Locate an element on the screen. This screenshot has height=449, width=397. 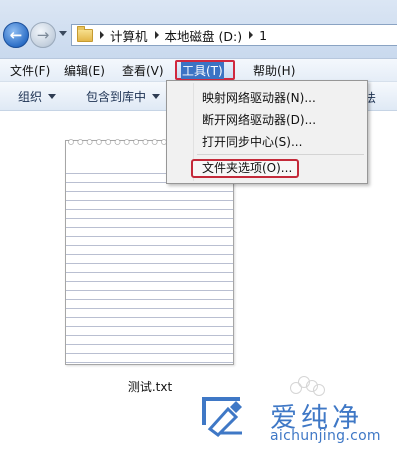
breadcrumb-local-disk-d: 本地磁盘 (D:) is located at coordinates (204, 35).